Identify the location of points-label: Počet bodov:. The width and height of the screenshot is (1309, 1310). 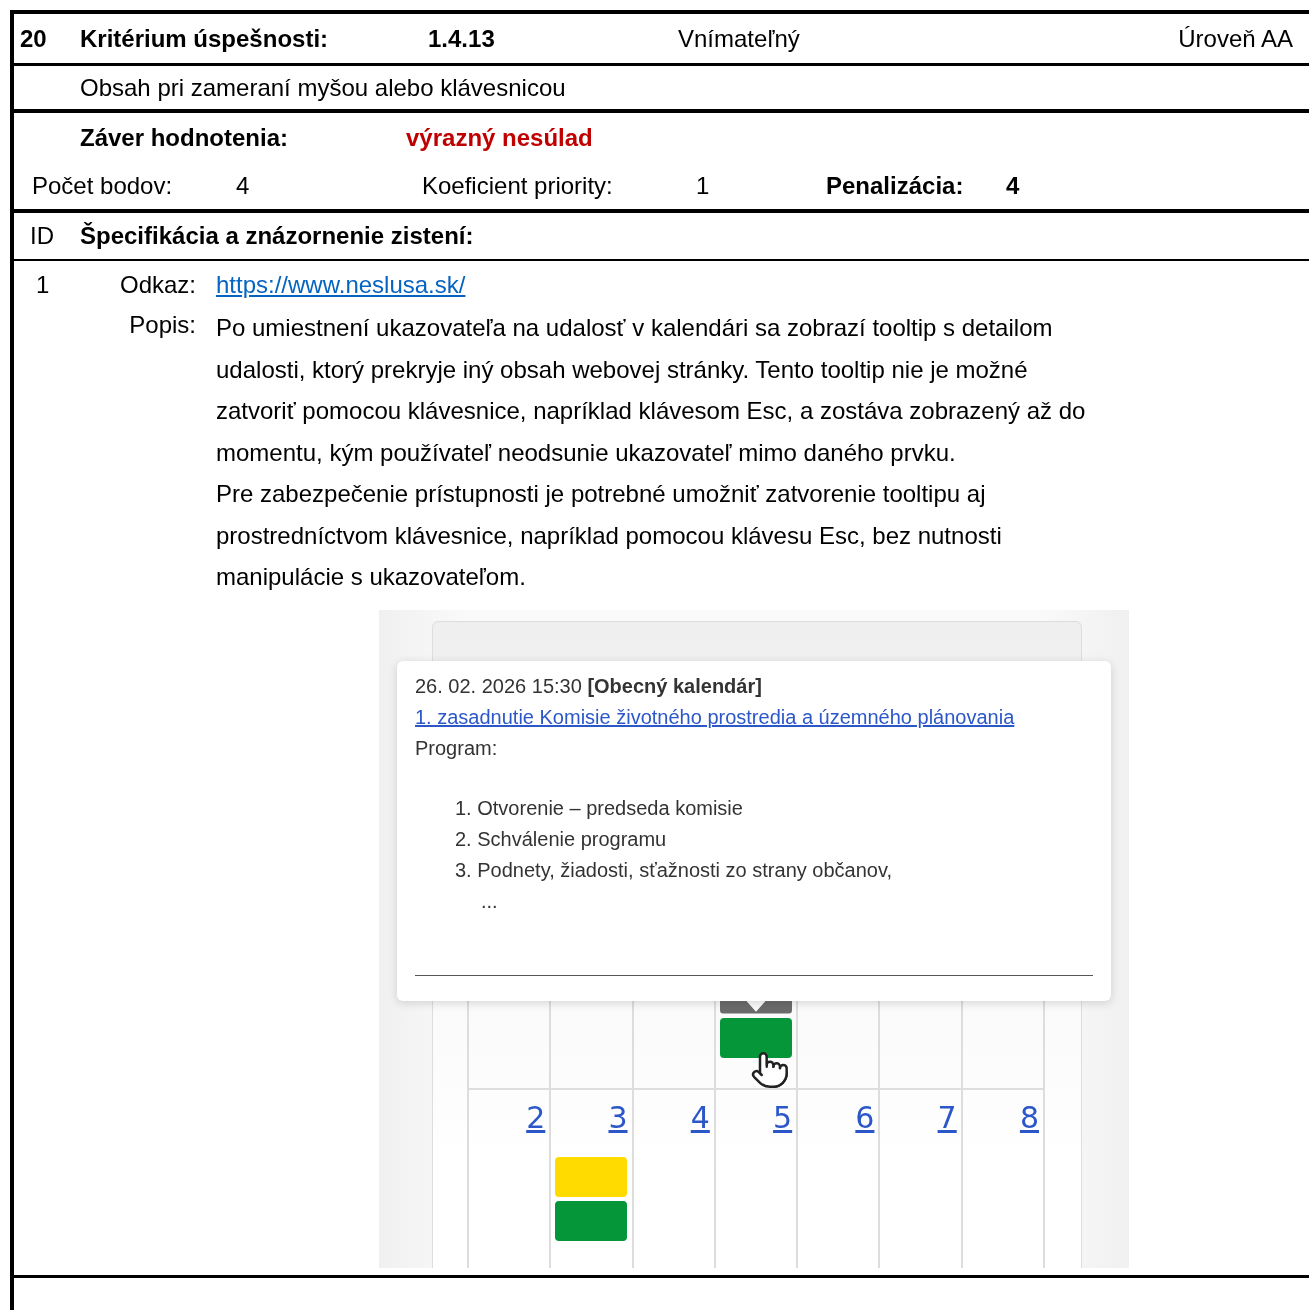
(103, 186).